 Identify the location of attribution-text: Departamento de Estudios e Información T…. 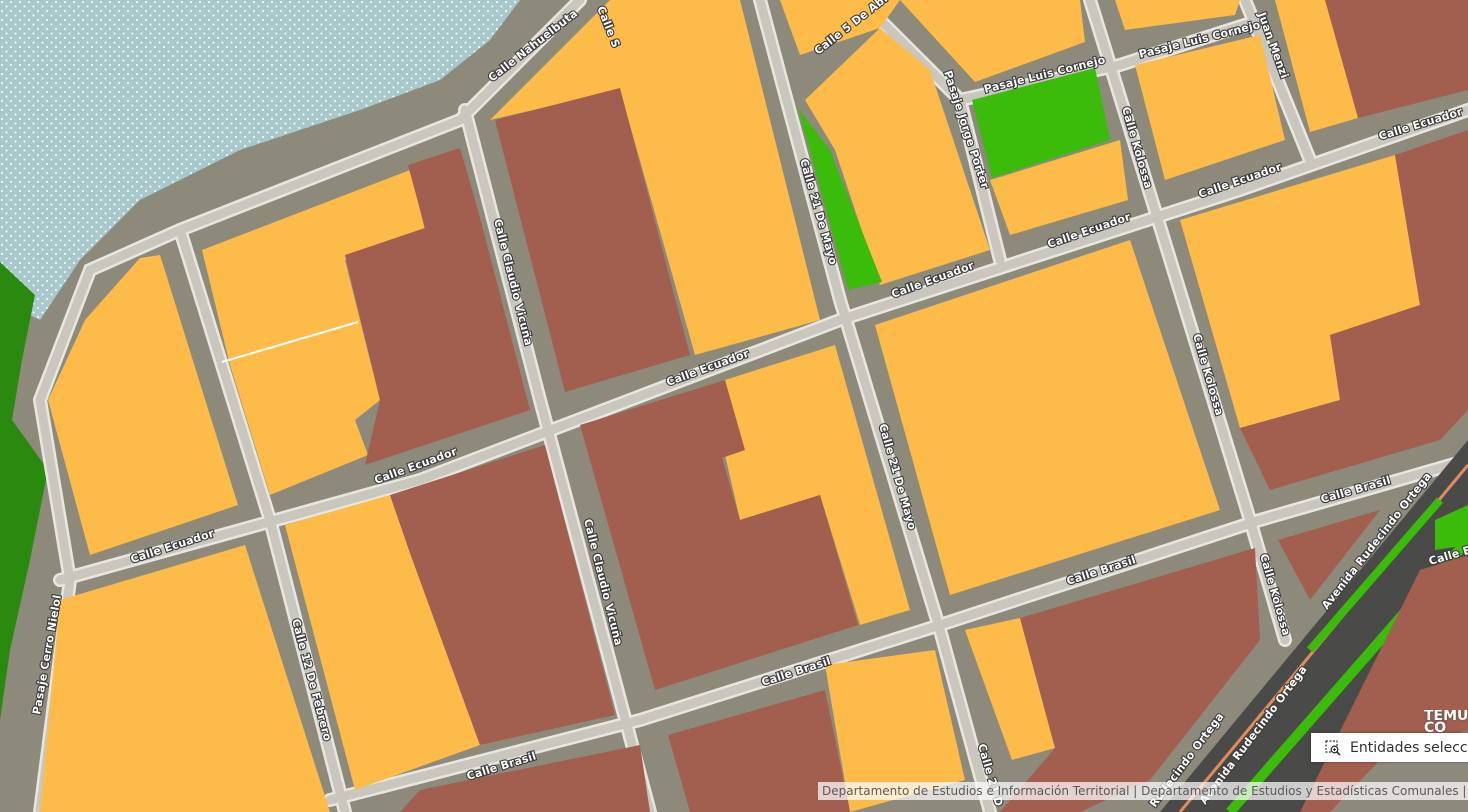
(1145, 791).